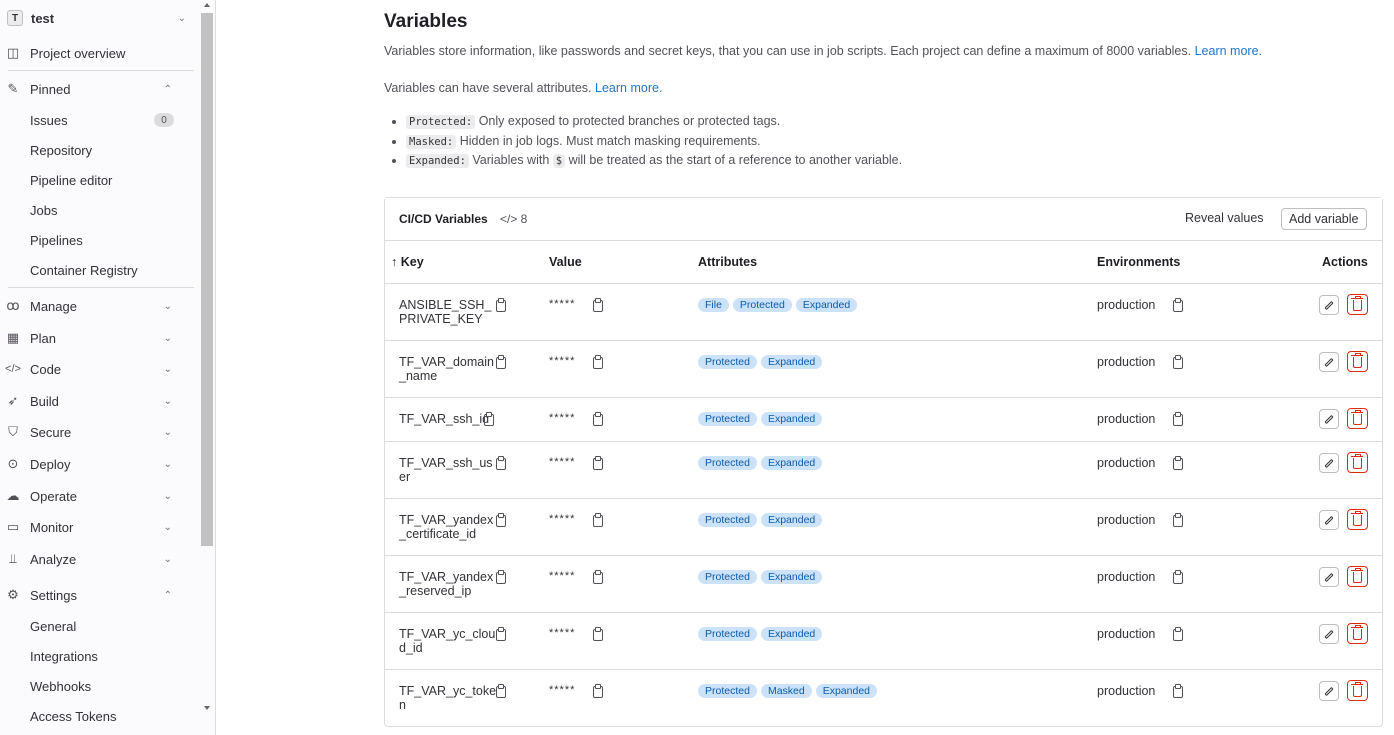 This screenshot has height=735, width=1394. What do you see at coordinates (100, 686) in the screenshot?
I see `sidebar-item-webhooks: Webhooks` at bounding box center [100, 686].